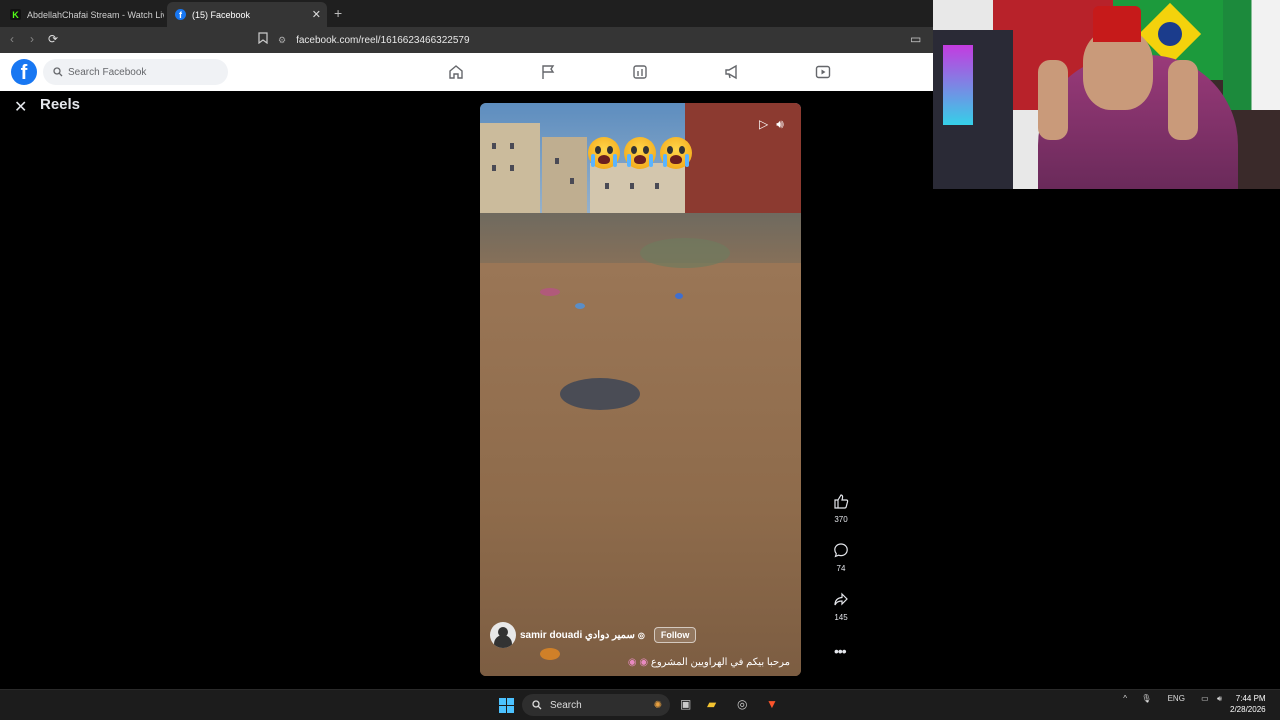 The image size is (1280, 720). I want to click on megaphone-icon, so click(732, 72).